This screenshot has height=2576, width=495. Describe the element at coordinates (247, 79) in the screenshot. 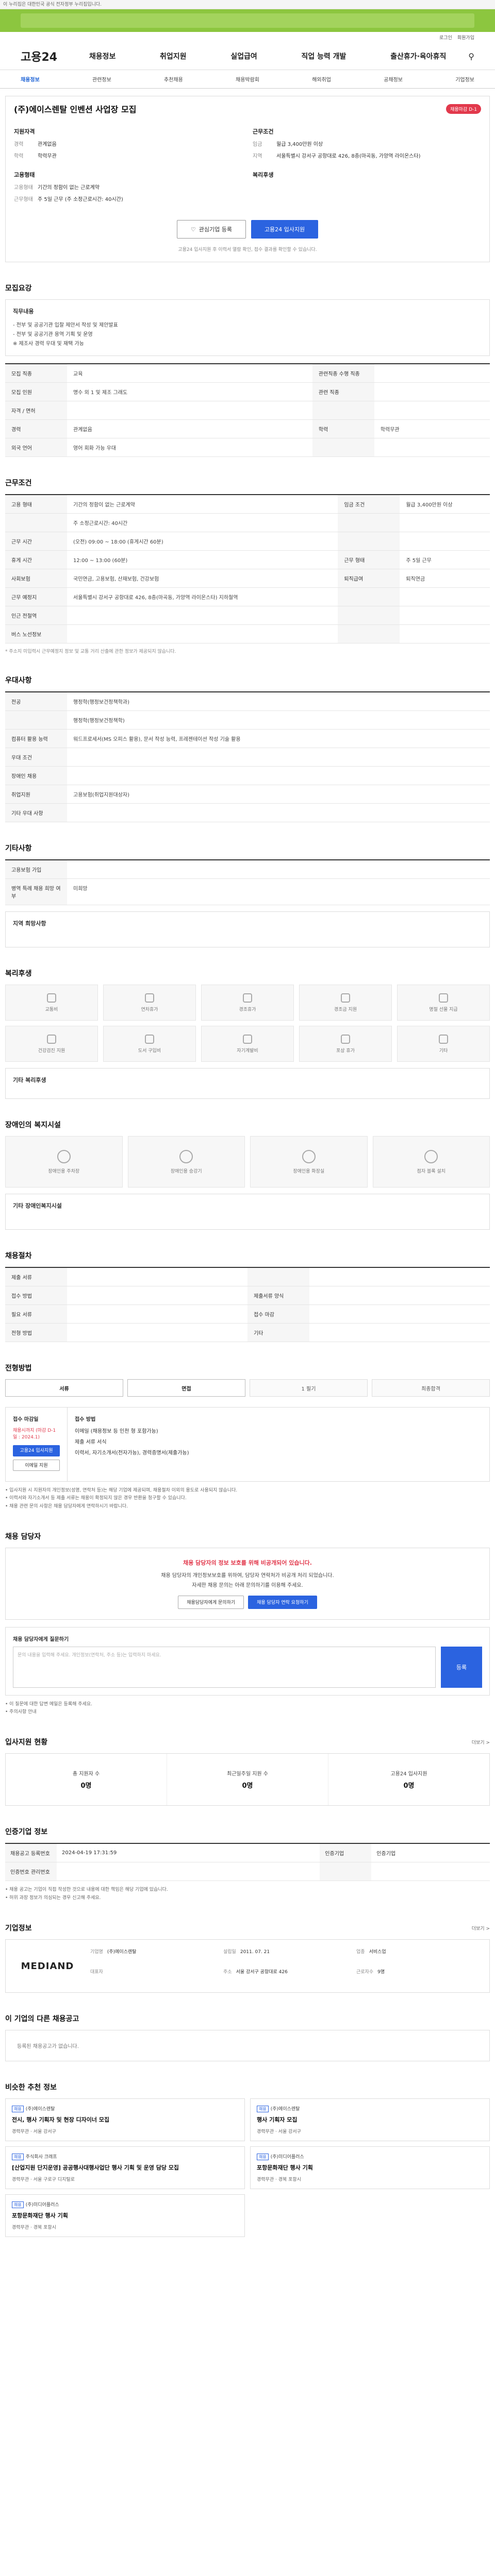

I see `subnav-item: 채용박람회` at that location.